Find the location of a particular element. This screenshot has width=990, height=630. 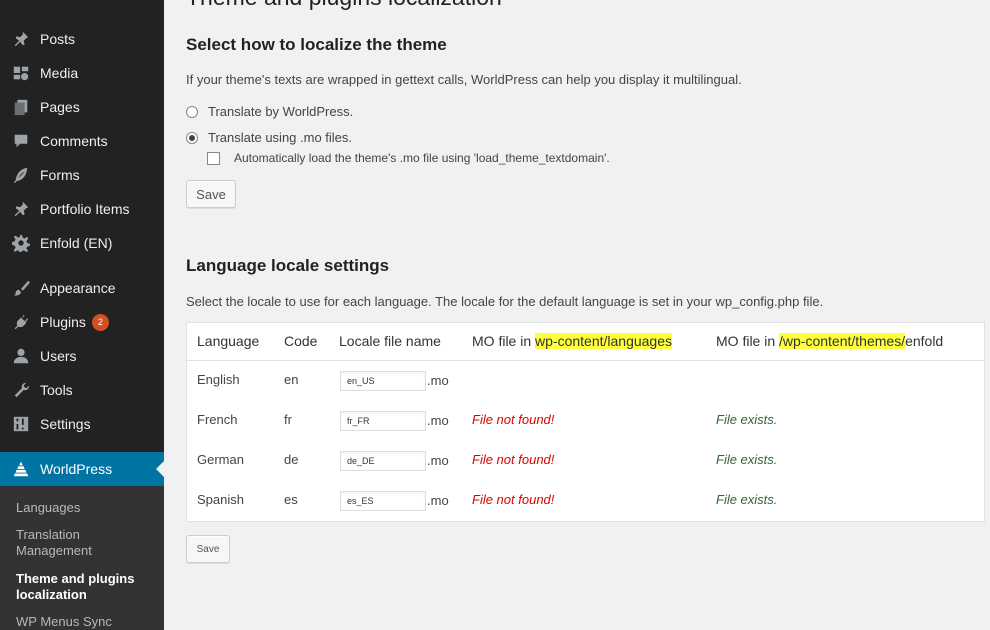

sidebar-item-users: Users is located at coordinates (82, 356).